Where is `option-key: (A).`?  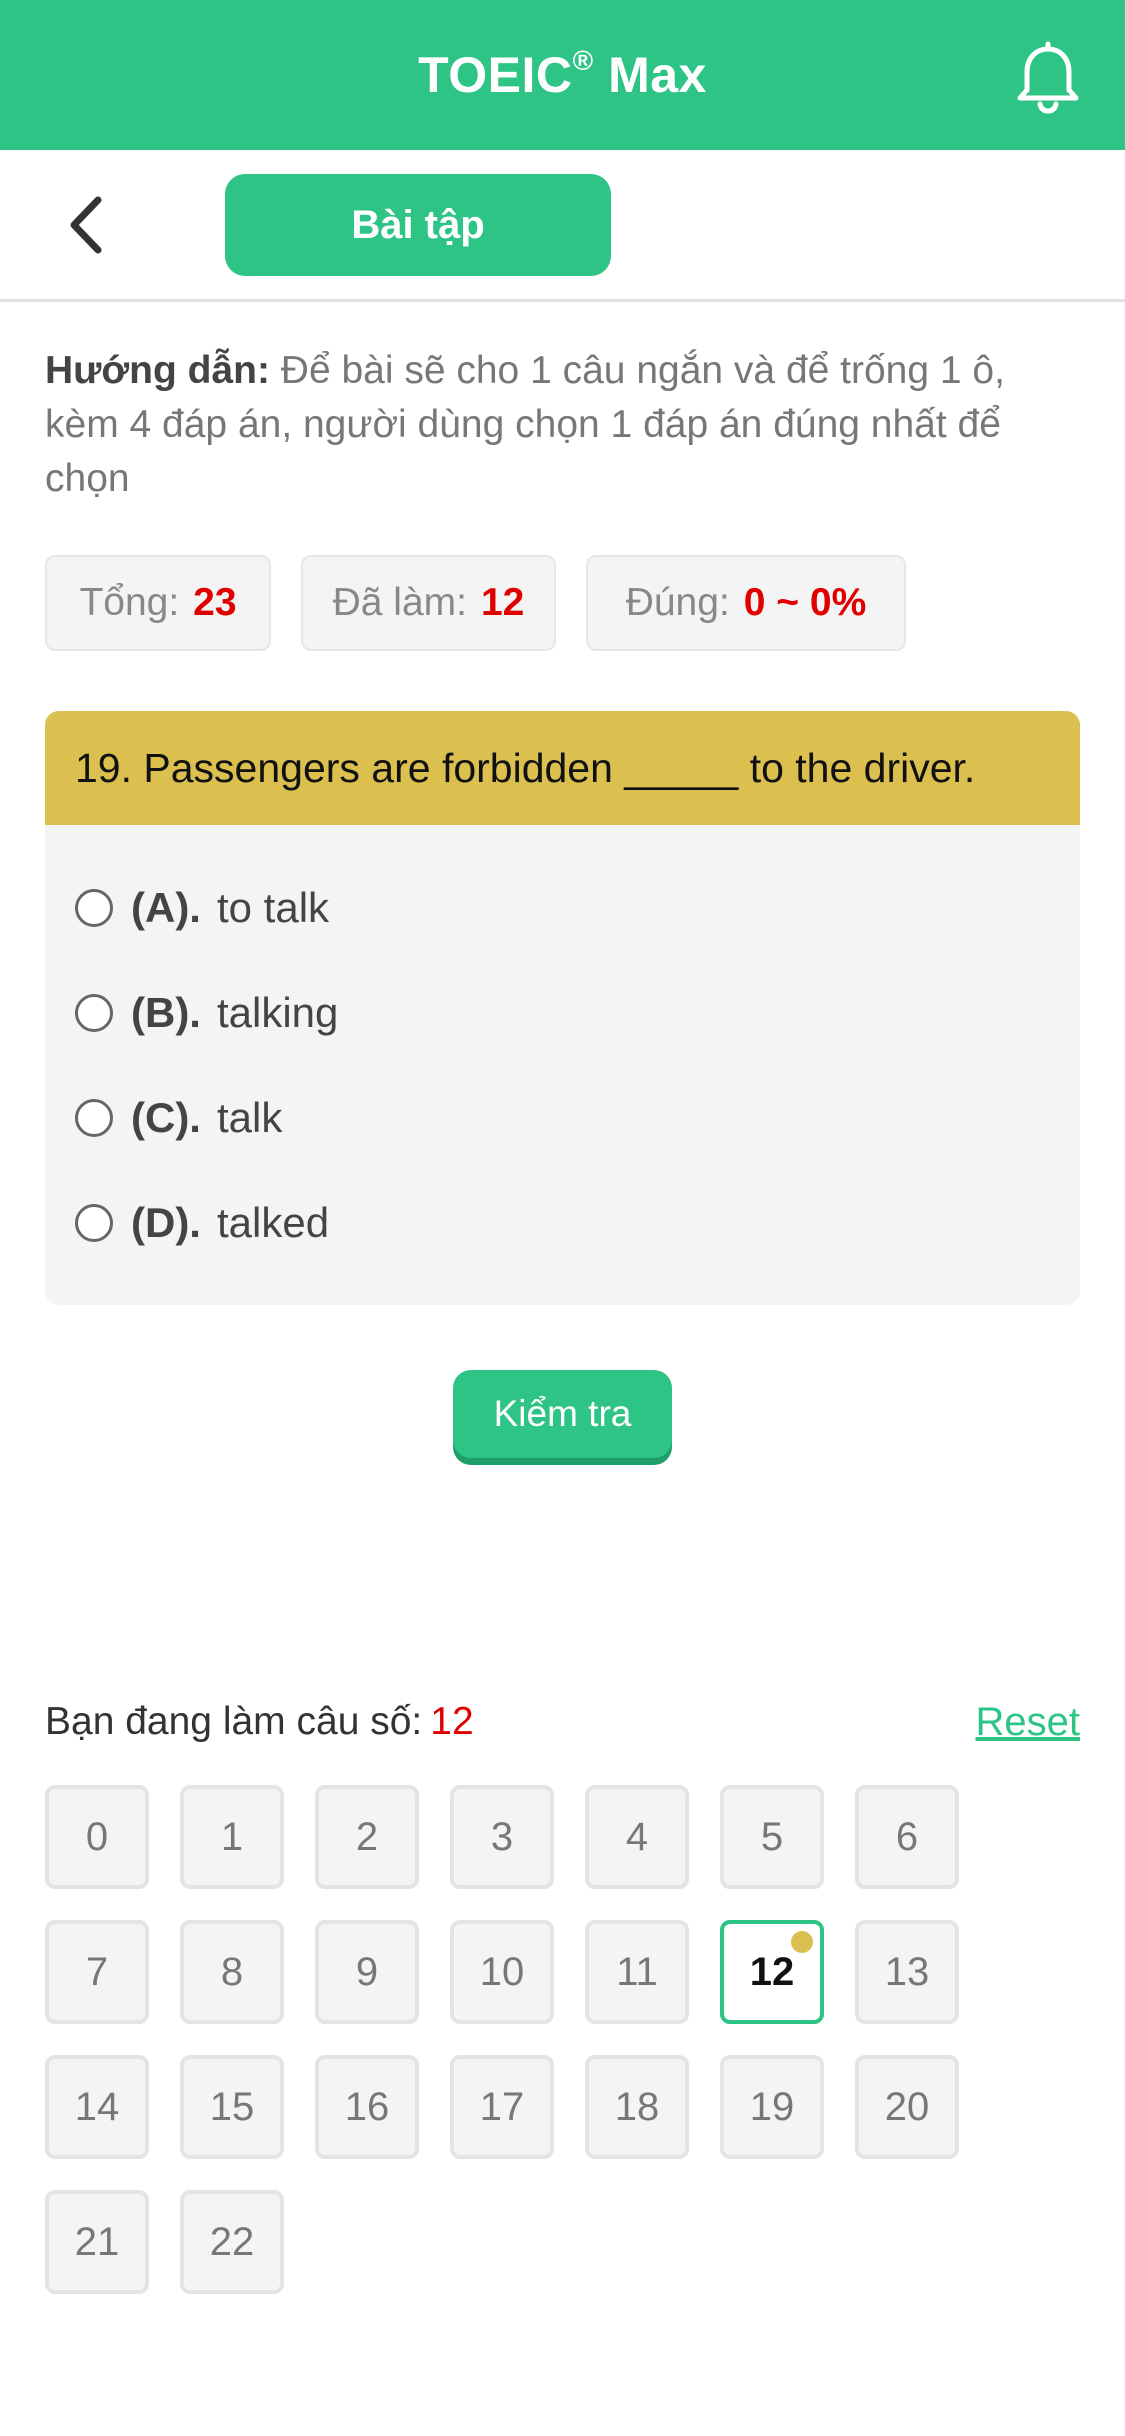 option-key: (A). is located at coordinates (166, 907).